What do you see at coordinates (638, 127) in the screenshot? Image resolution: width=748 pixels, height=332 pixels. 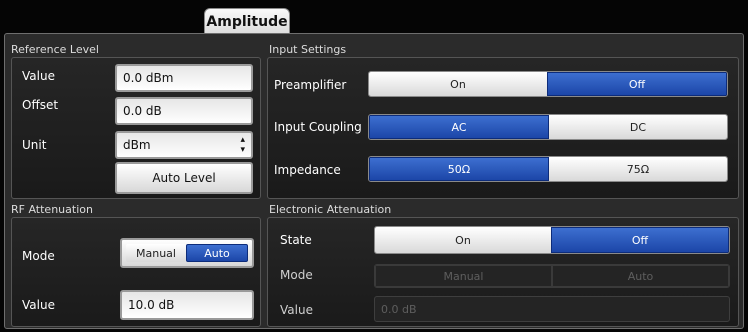 I see `coupling-dc-option: DC` at bounding box center [638, 127].